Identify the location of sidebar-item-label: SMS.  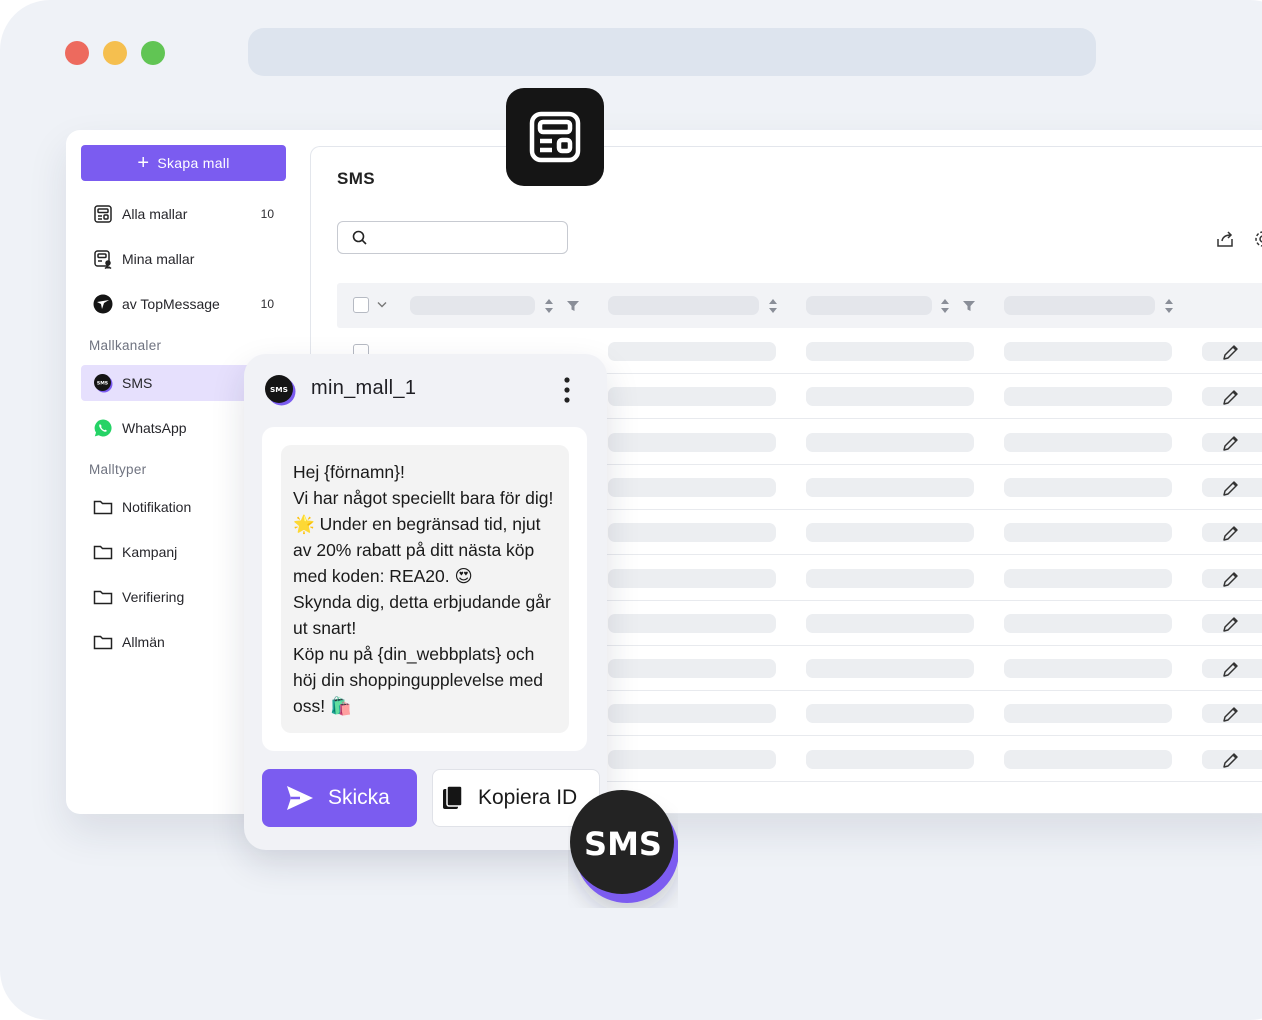
(137, 383).